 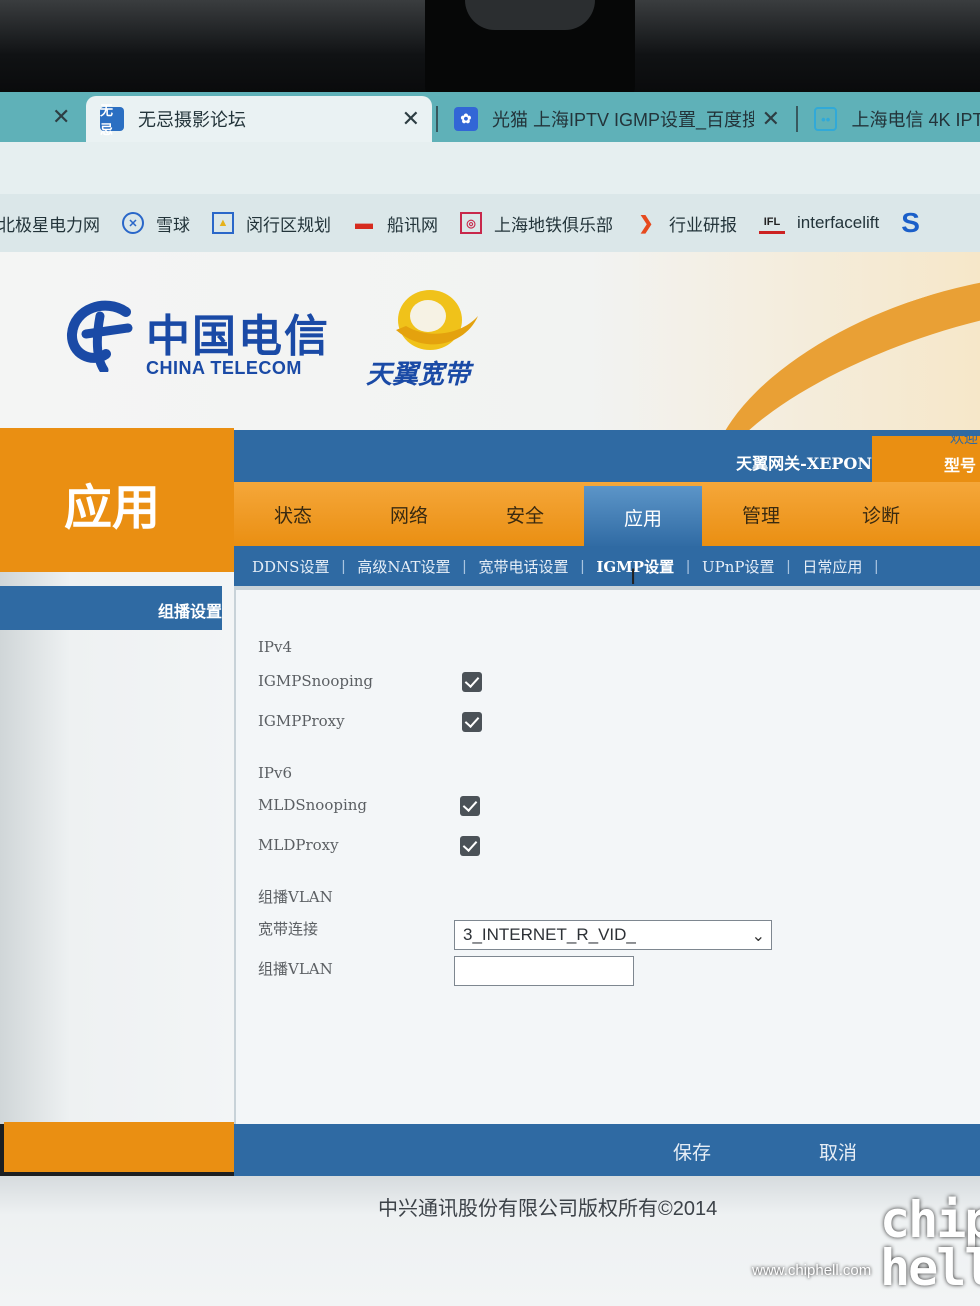 What do you see at coordinates (738, 566) in the screenshot?
I see `subnav-upnp: UPnP设置` at bounding box center [738, 566].